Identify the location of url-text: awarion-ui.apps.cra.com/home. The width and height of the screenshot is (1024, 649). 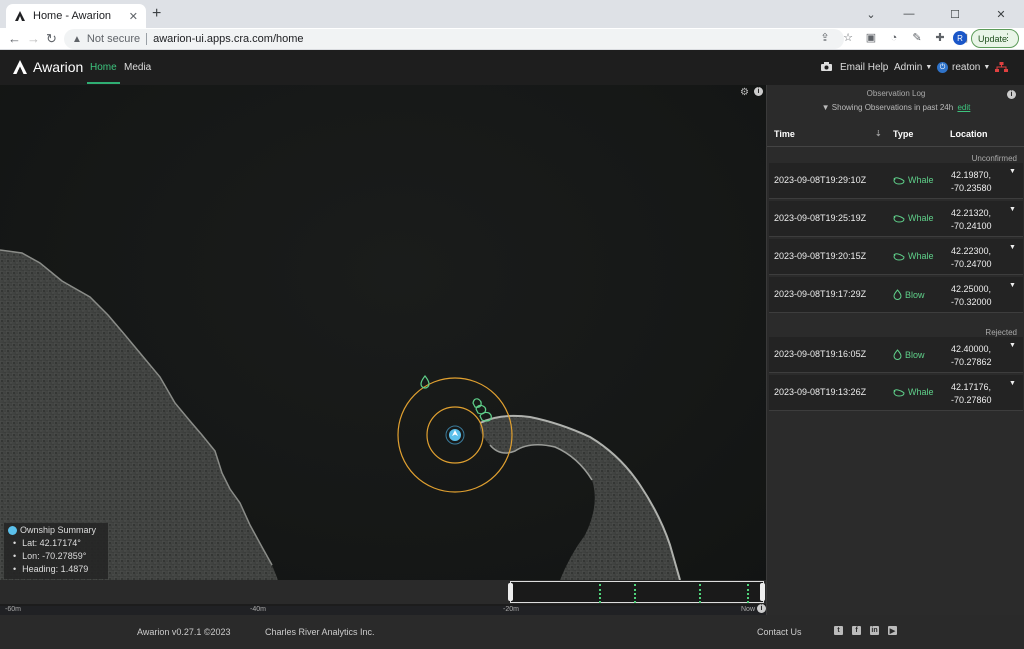
(228, 39).